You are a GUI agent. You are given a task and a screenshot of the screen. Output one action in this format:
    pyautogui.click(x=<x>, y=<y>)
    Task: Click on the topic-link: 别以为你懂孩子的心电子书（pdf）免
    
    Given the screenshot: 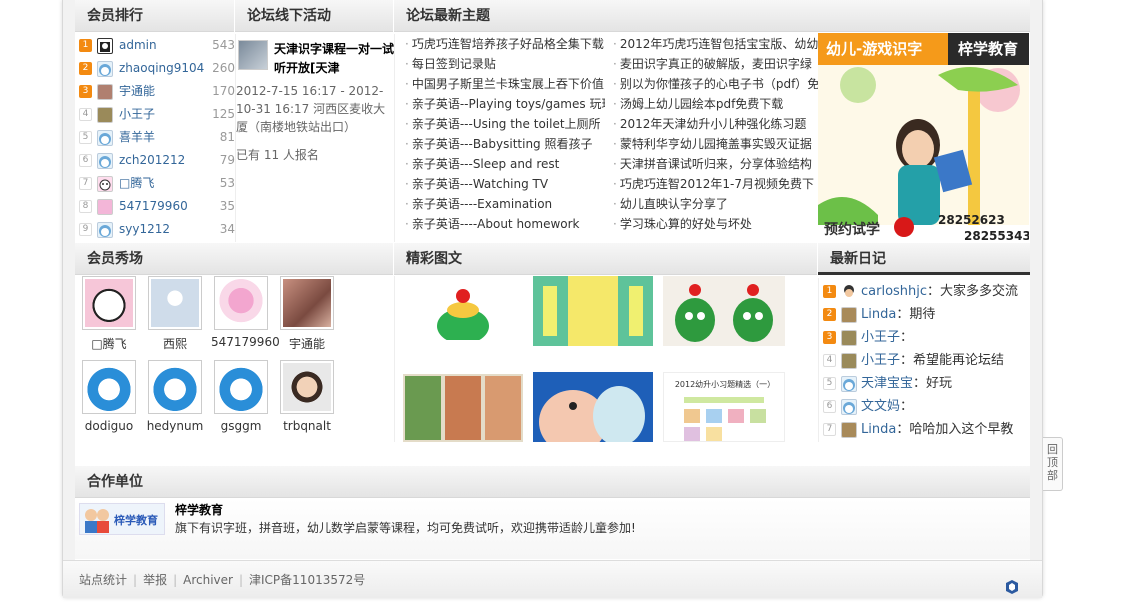 What is the action you would take?
    pyautogui.click(x=715, y=84)
    